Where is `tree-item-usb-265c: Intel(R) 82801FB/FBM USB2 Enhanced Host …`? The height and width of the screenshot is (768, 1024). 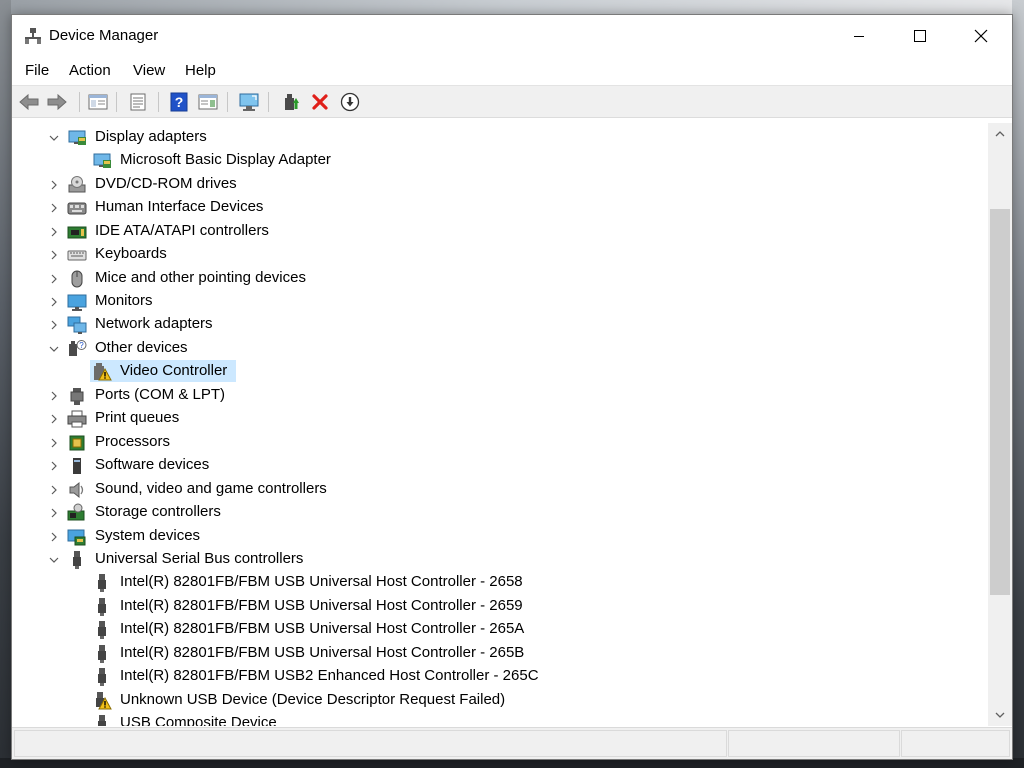 tree-item-usb-265c: Intel(R) 82801FB/FBM USB2 Enhanced Host … is located at coordinates (329, 676).